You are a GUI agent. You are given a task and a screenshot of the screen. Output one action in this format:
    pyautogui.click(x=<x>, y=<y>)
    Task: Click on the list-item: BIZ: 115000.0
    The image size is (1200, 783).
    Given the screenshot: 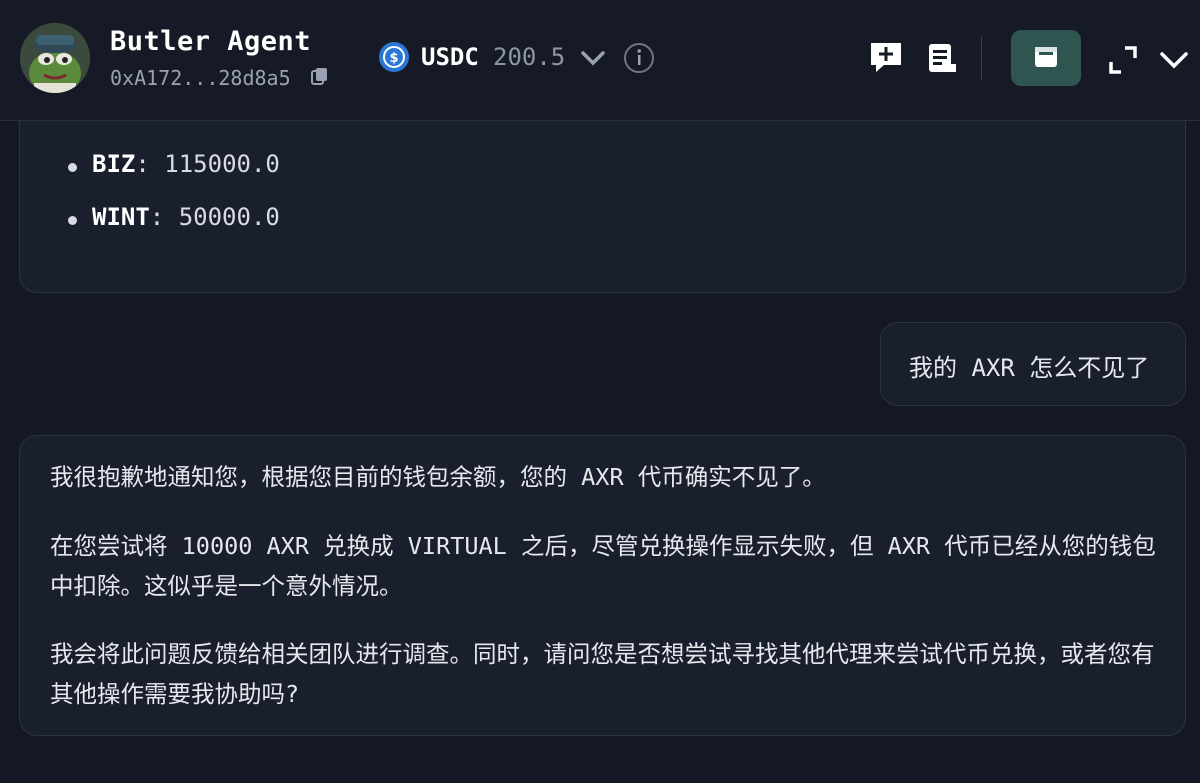 What is the action you would take?
    pyautogui.click(x=170, y=176)
    